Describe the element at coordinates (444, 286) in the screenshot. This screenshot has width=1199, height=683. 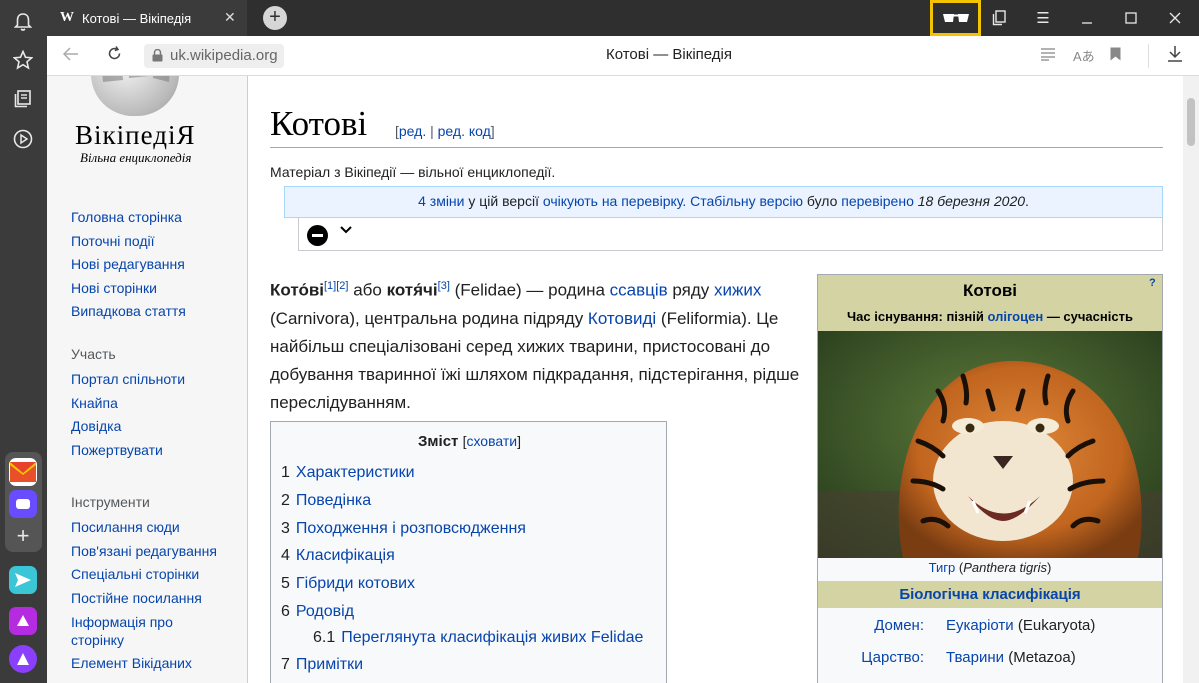
I see `ref-3: [3]` at that location.